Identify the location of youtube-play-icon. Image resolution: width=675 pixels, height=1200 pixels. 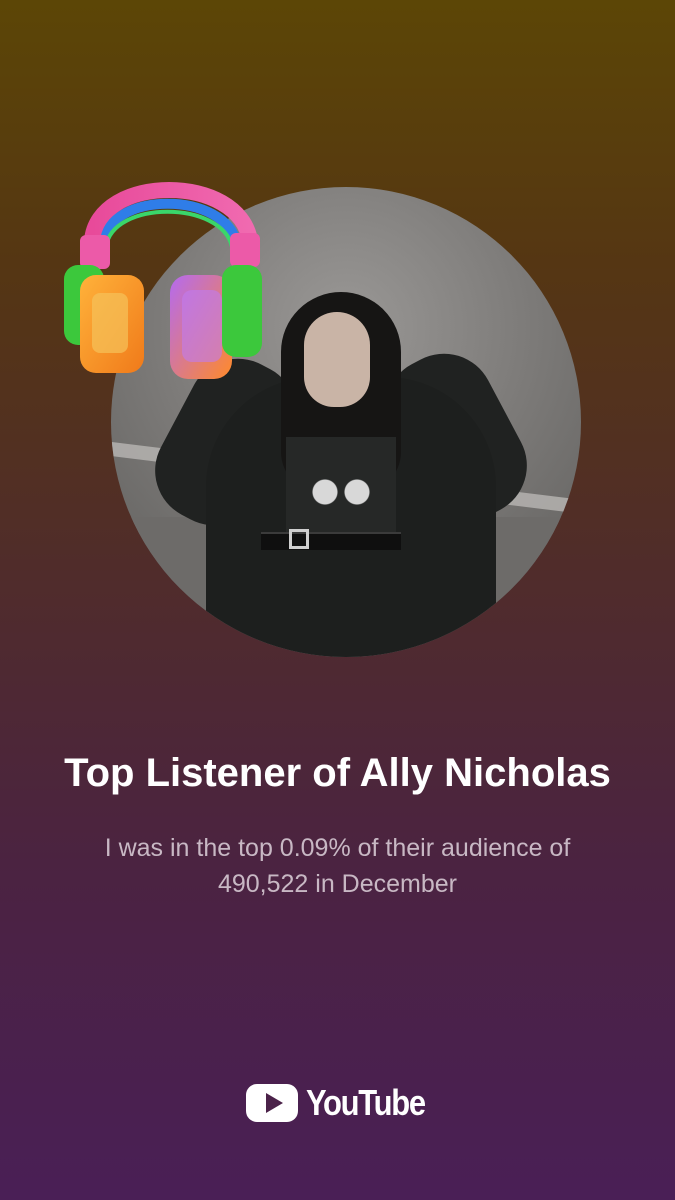
(272, 1103).